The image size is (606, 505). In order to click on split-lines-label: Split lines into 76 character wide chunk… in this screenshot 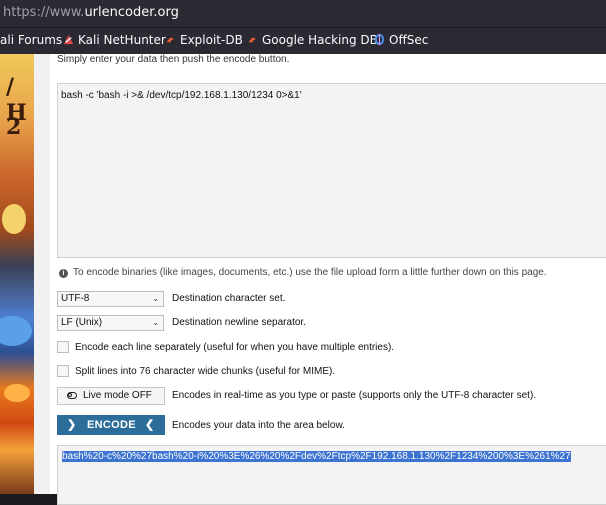, I will do `click(205, 371)`.